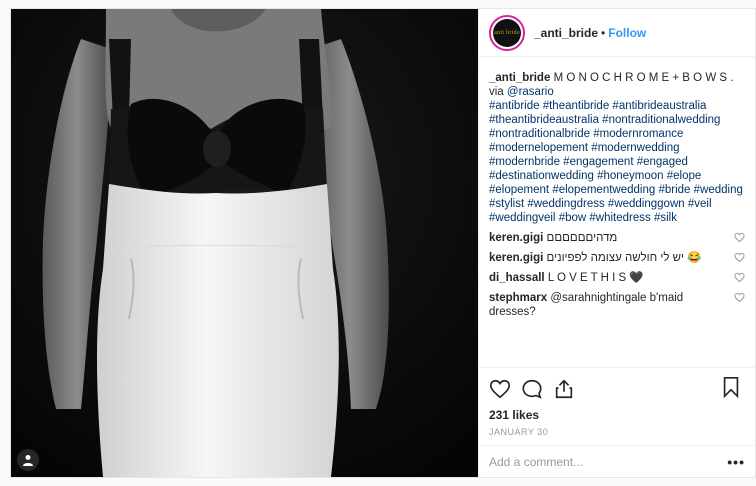  I want to click on post-date: JANUARY 30, so click(518, 432).